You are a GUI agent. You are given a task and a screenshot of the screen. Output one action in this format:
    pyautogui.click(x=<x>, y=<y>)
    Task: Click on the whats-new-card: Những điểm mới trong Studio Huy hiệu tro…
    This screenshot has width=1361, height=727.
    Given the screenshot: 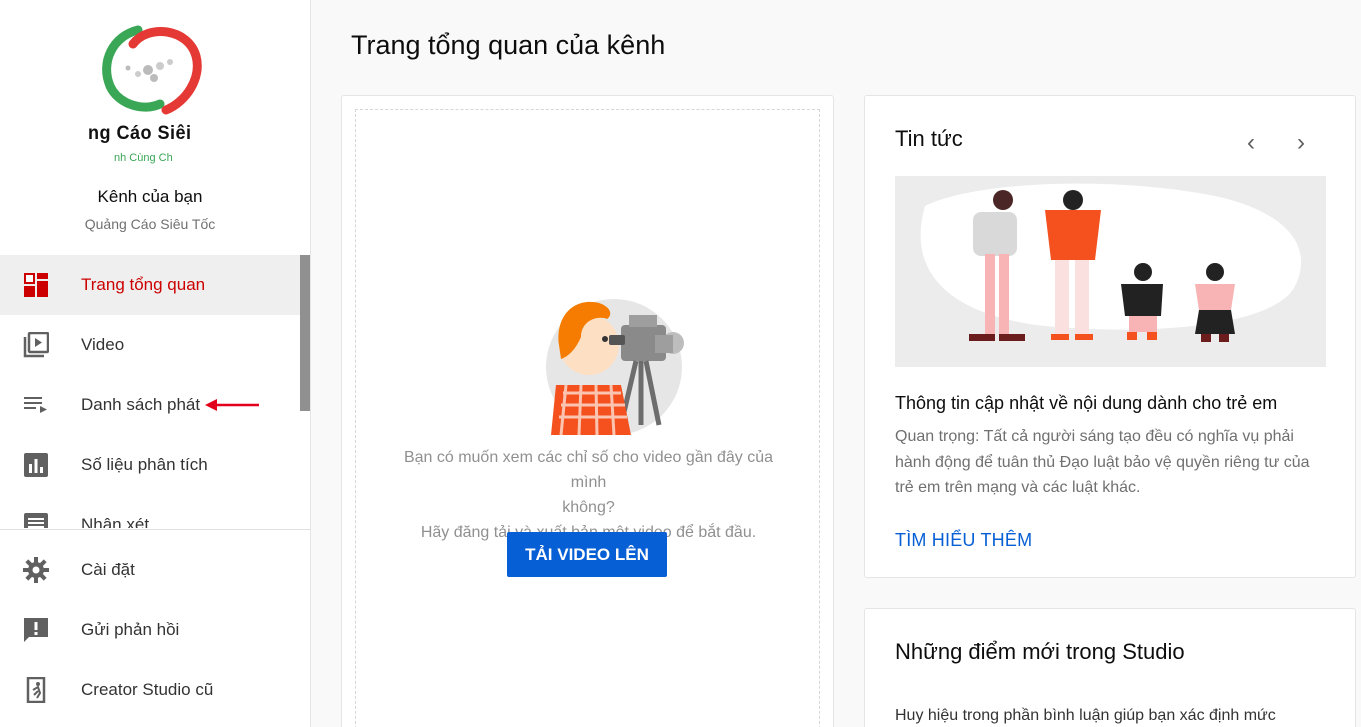 What is the action you would take?
    pyautogui.click(x=1110, y=667)
    